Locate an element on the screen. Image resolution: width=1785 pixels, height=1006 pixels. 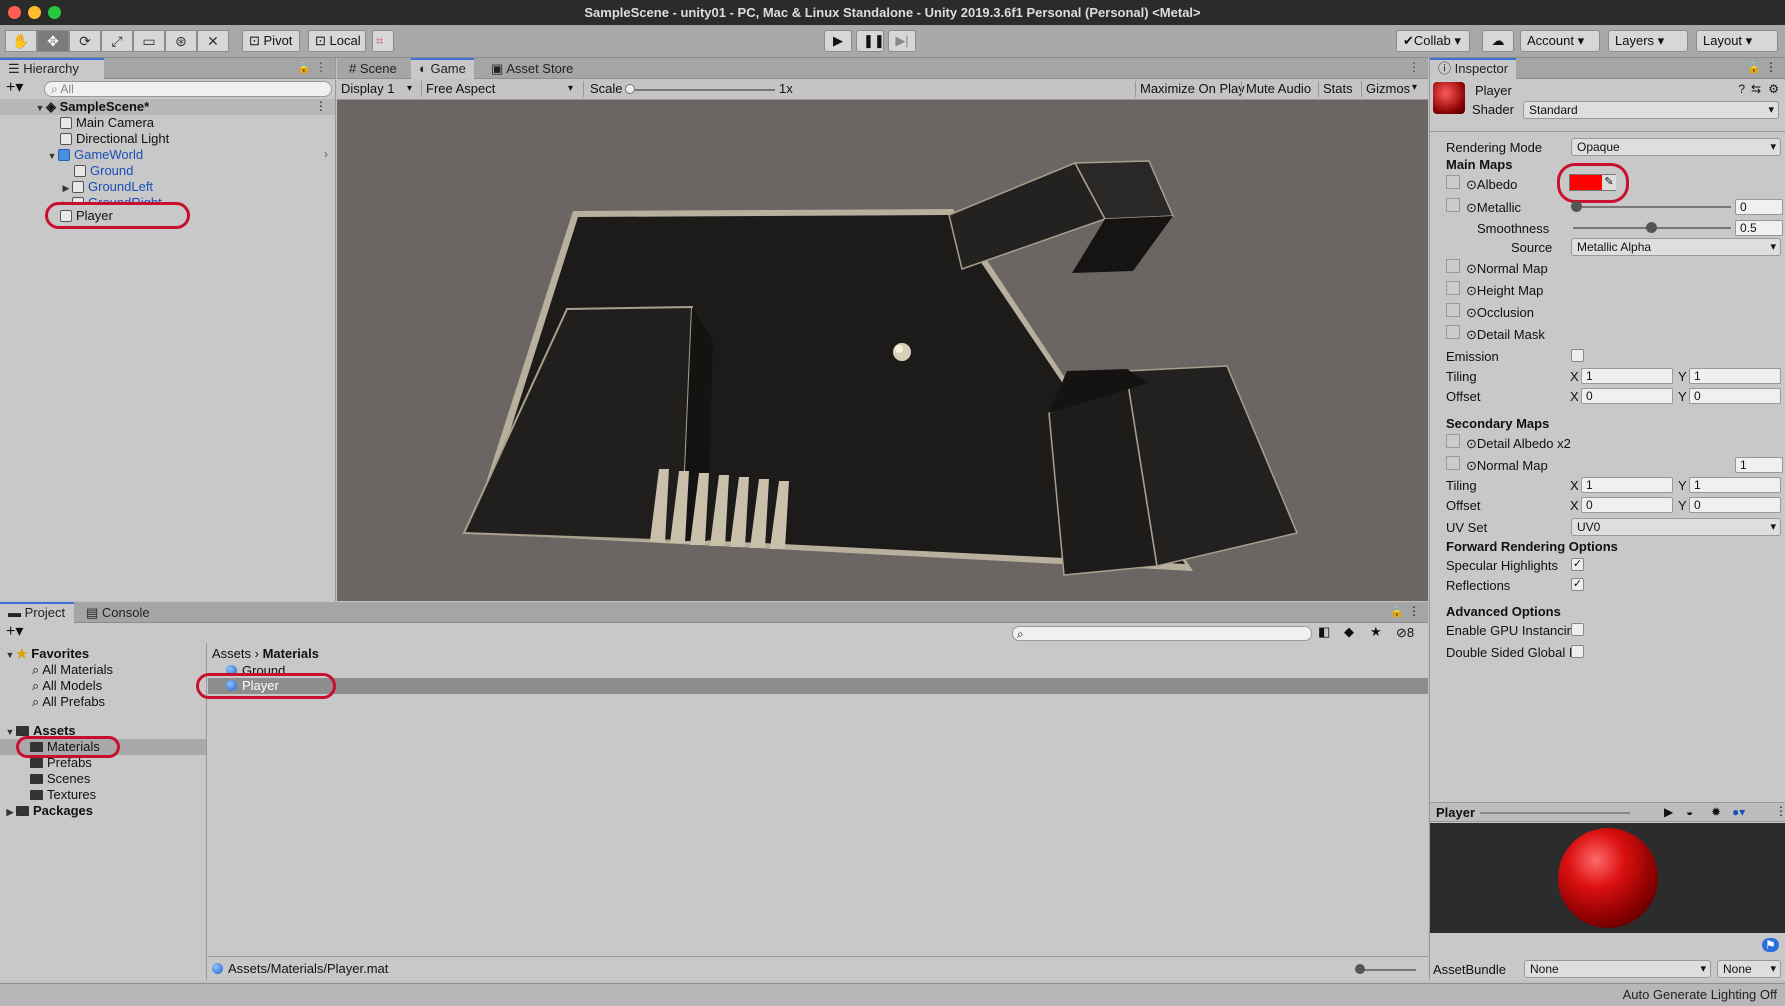
help-icon: ? is located at coordinates (1741, 89).